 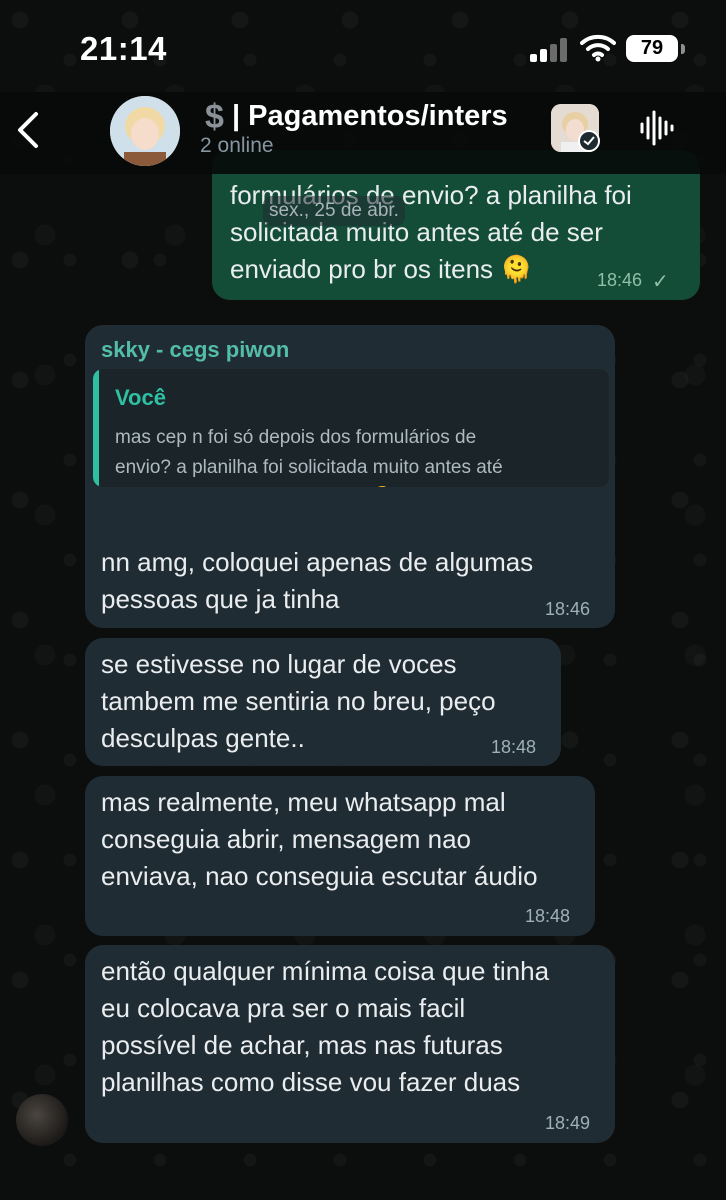 I want to click on chat-subtitle: 2 online, so click(x=237, y=145).